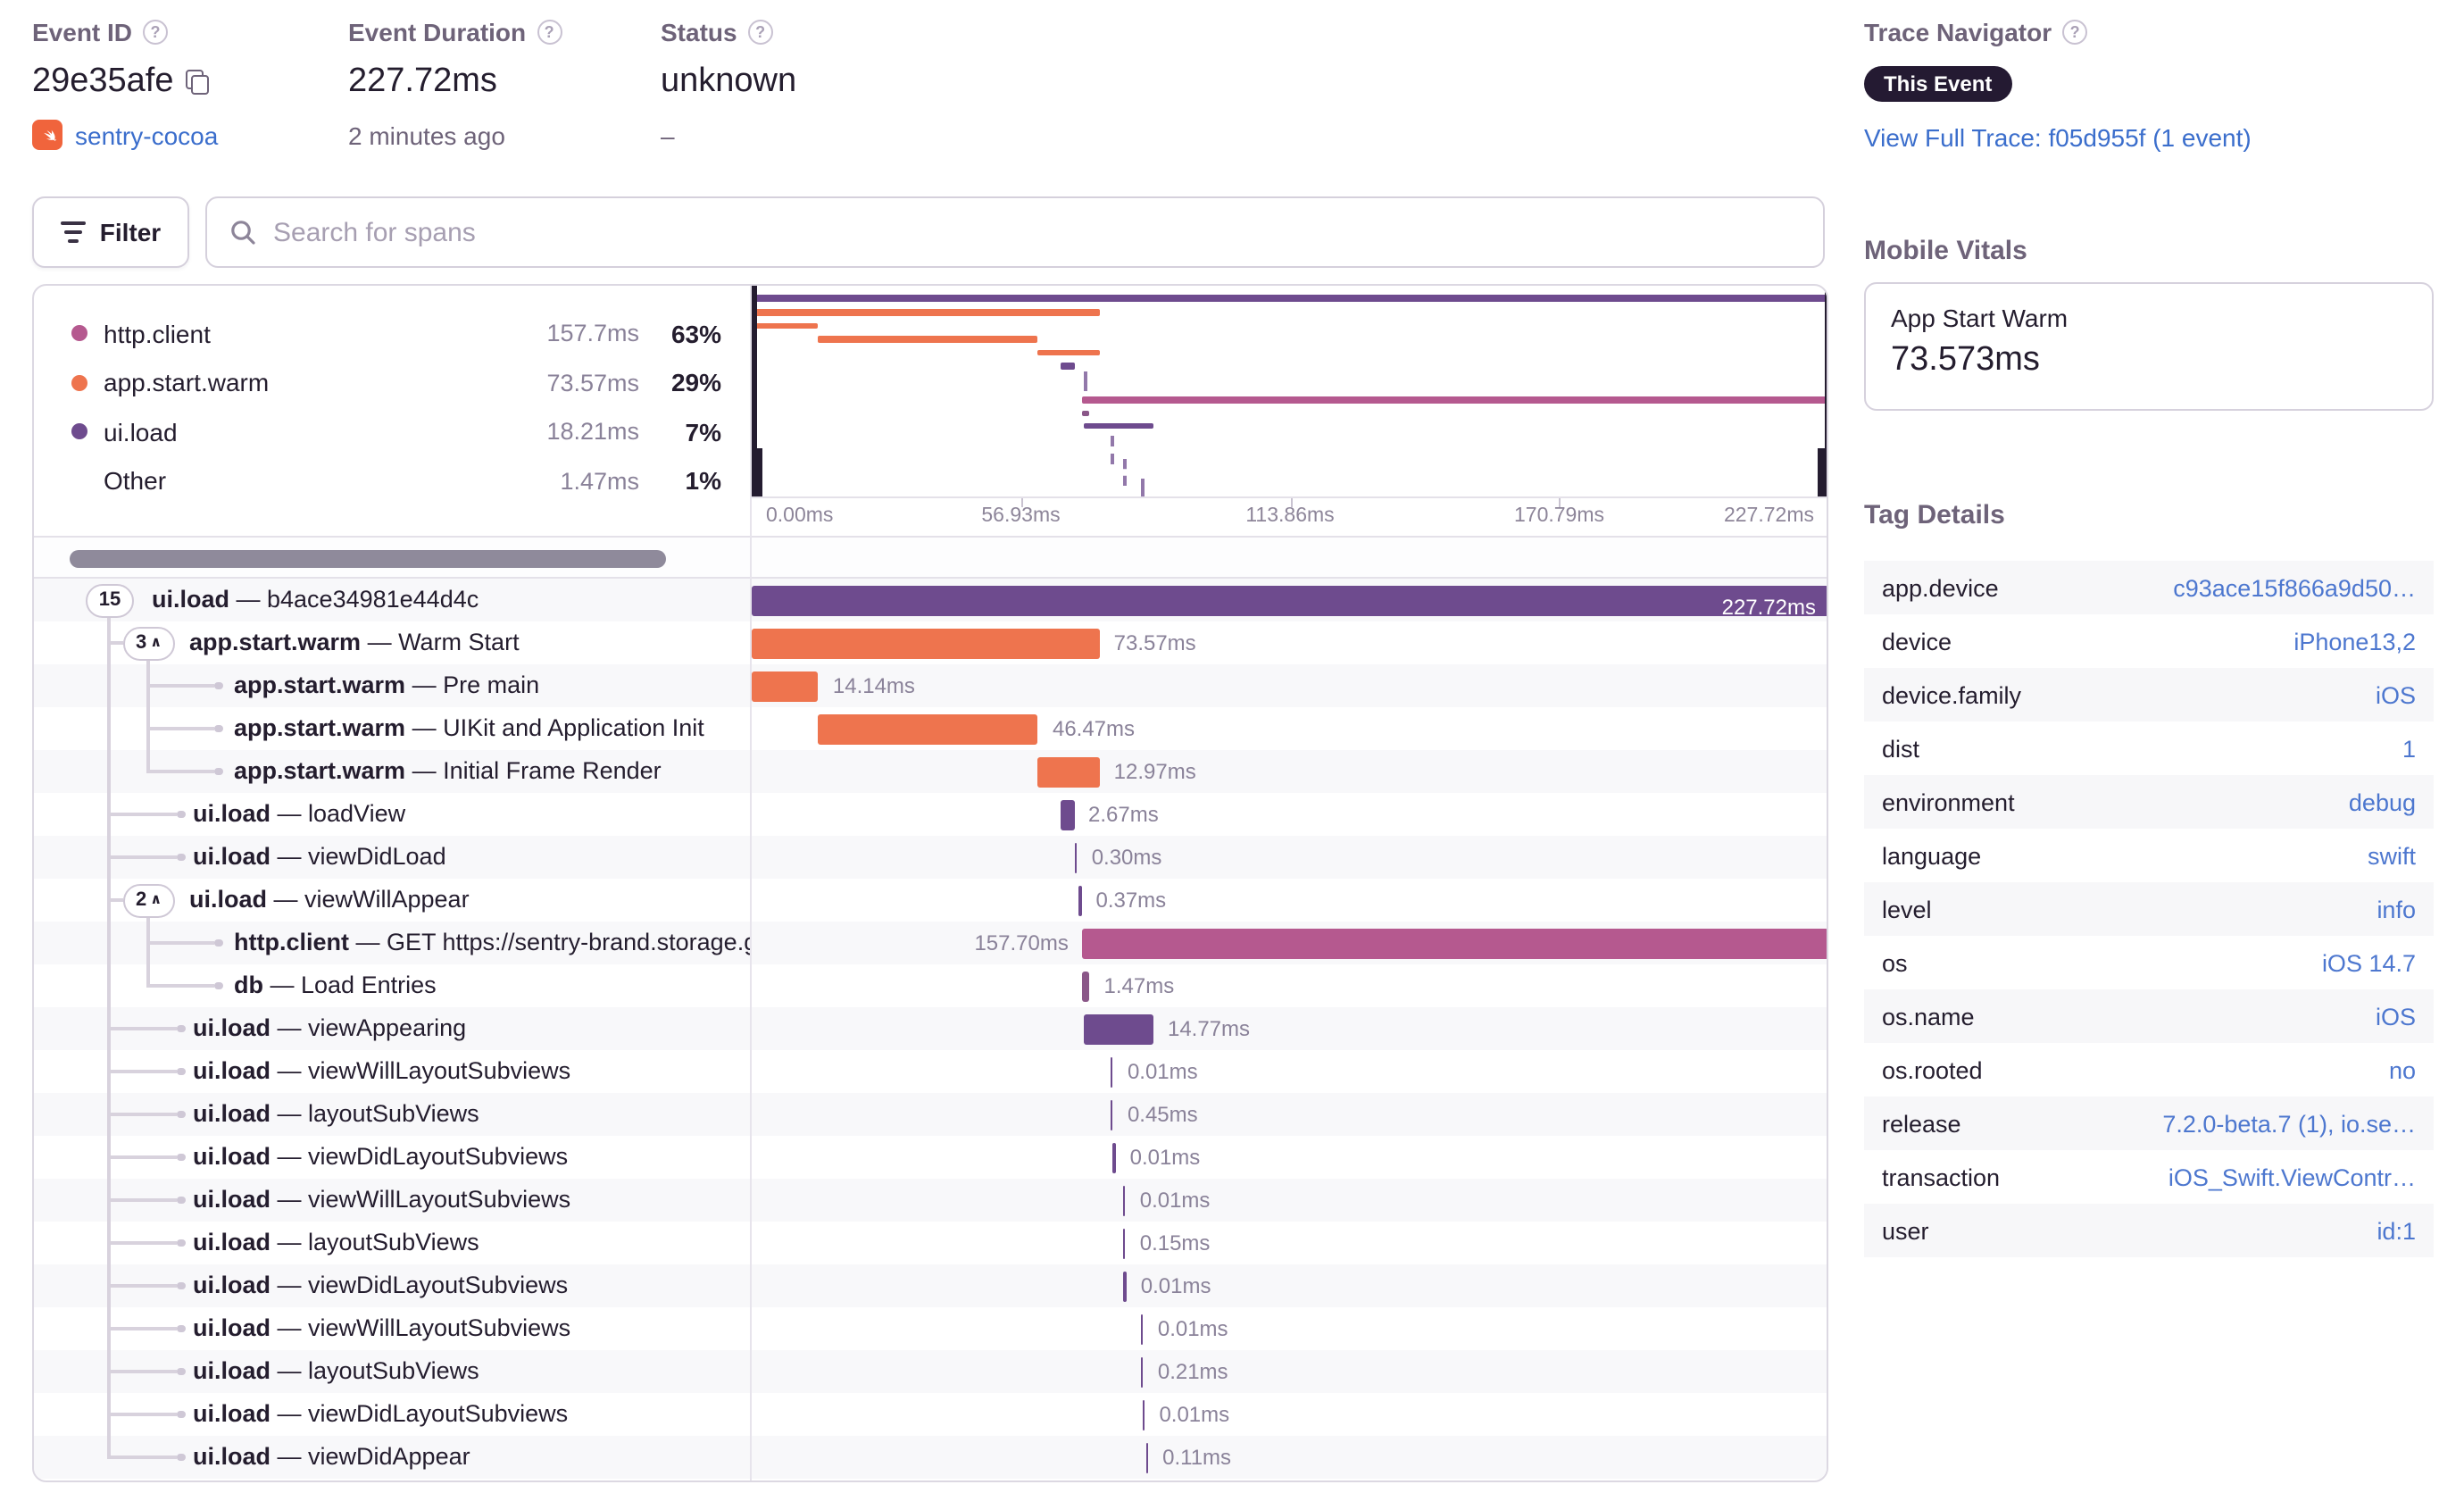 This screenshot has height=1493, width=2464. I want to click on tag-value: info, so click(2396, 909).